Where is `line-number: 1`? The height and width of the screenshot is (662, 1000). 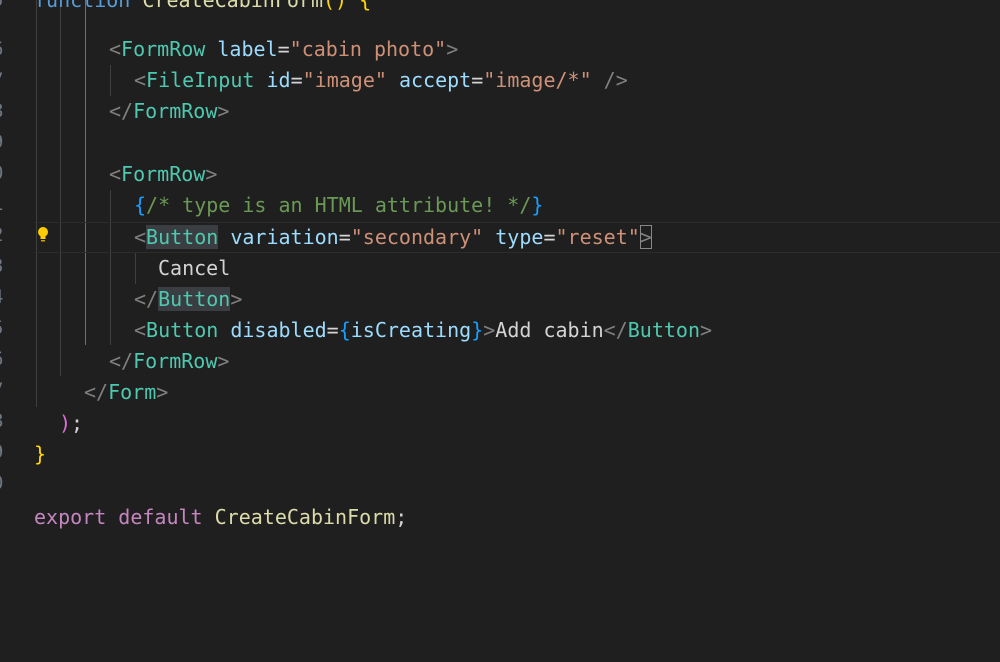
line-number: 1 is located at coordinates (4, 204).